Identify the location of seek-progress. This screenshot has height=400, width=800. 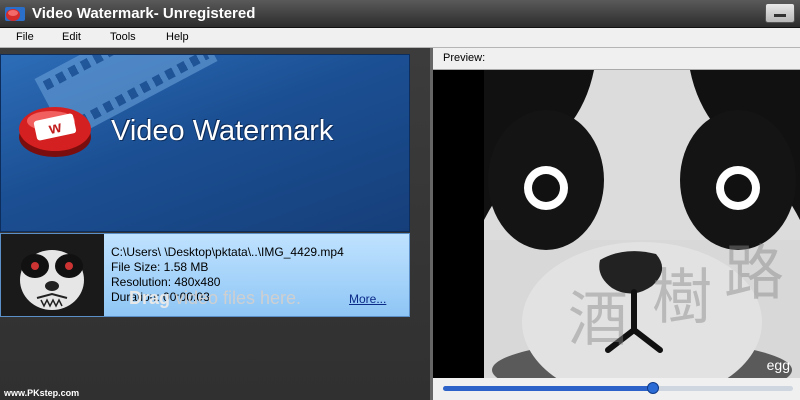
(548, 388).